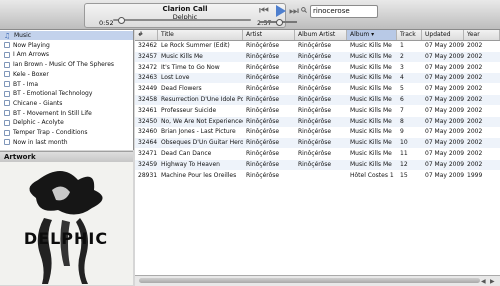 This screenshot has width=500, height=286. What do you see at coordinates (66, 35) in the screenshot?
I see `sidebar-item: ♫ Music` at bounding box center [66, 35].